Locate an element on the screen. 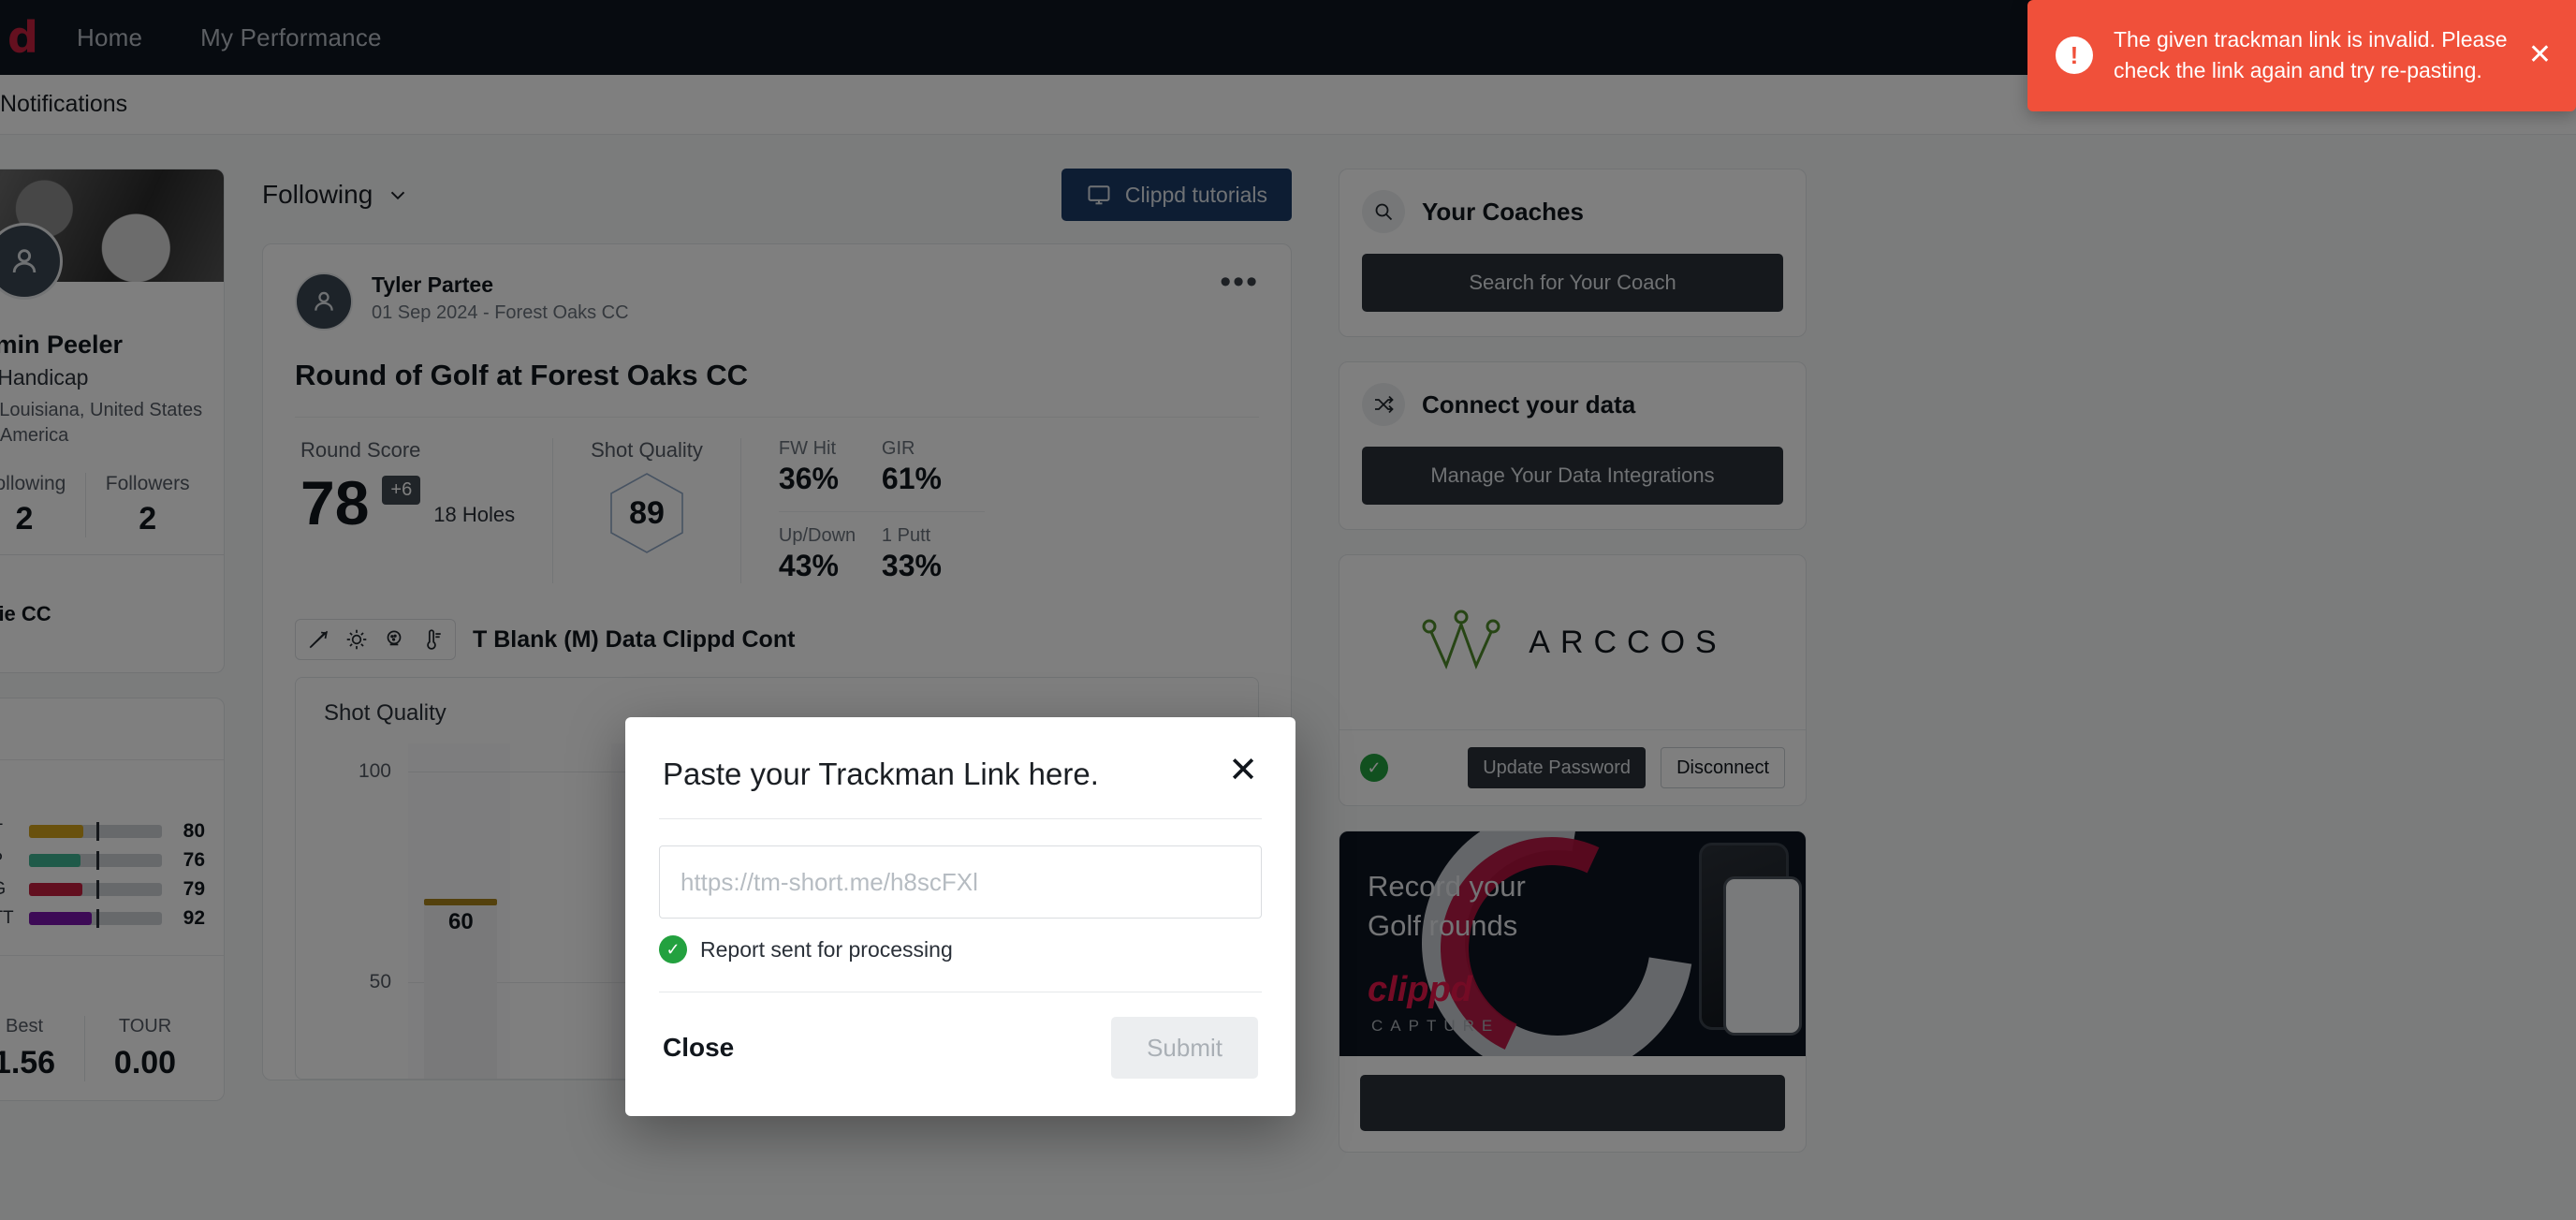  green-check-icon: ✓ is located at coordinates (673, 949).